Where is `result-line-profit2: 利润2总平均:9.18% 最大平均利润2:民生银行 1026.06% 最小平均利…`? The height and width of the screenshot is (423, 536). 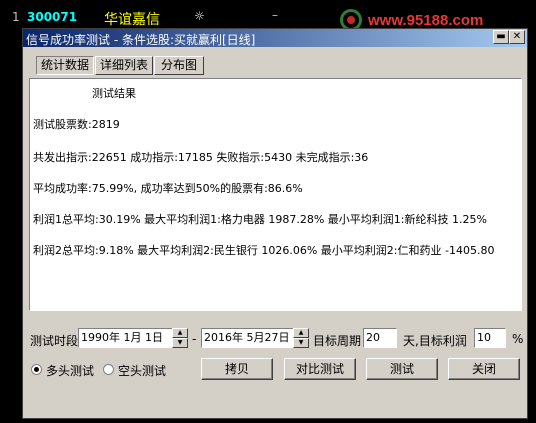
result-line-profit2: 利润2总平均:9.18% 最大平均利润2:民生银行 1026.06% 最小平均利… is located at coordinates (264, 250).